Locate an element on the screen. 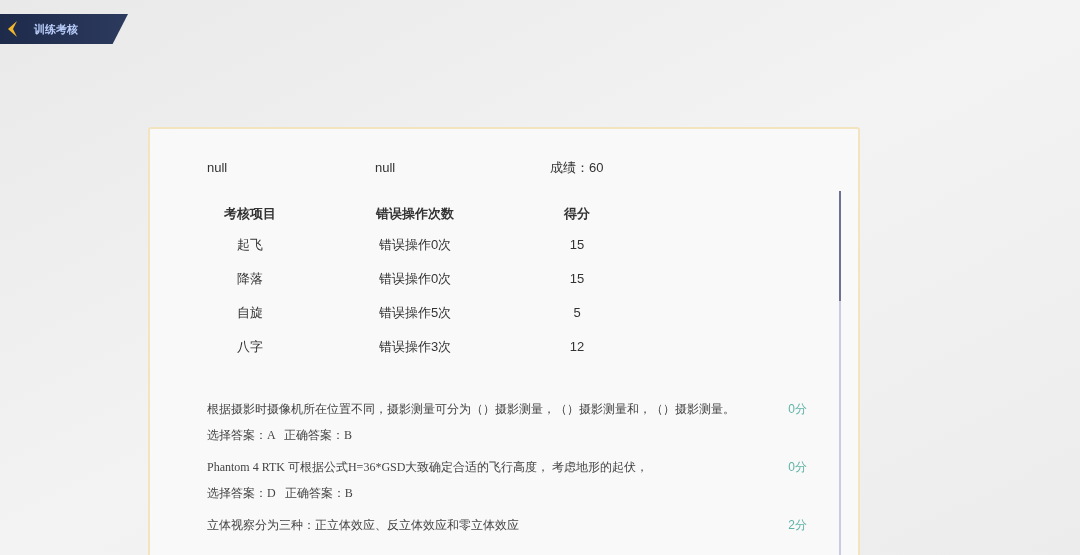 The image size is (1080, 555). table-cell-text: 错误操作3次 is located at coordinates (415, 346).